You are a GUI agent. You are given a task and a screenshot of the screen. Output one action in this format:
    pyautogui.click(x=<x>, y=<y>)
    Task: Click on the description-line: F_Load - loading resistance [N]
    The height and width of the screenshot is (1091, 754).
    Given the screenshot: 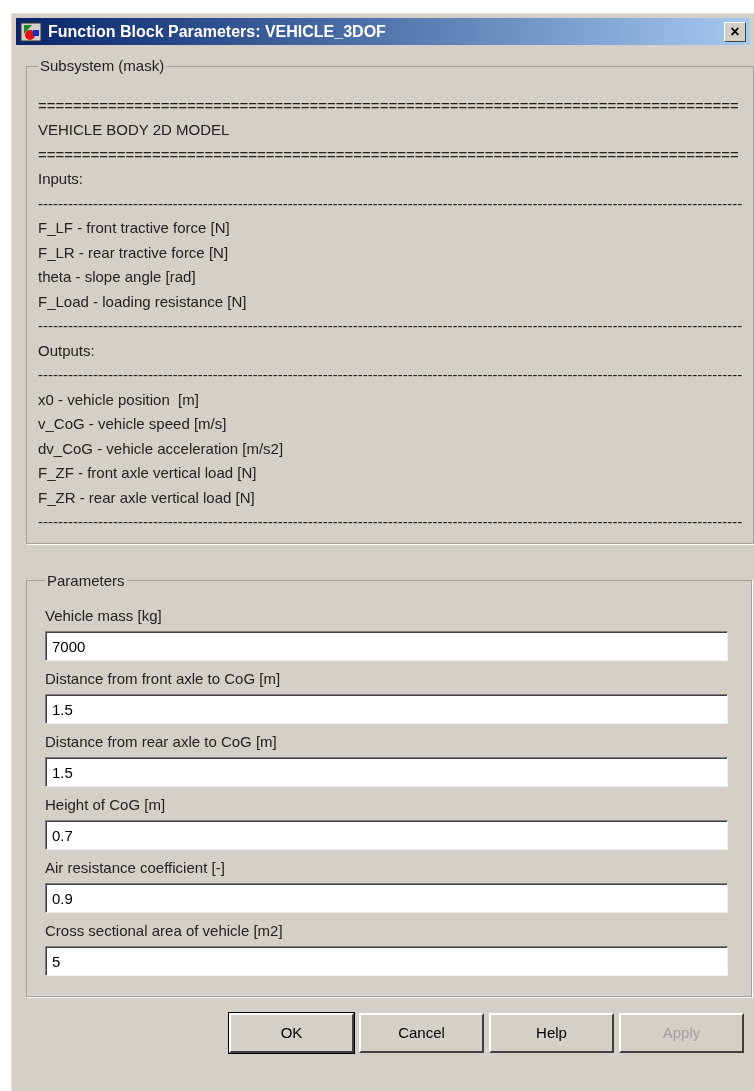 What is the action you would take?
    pyautogui.click(x=143, y=301)
    